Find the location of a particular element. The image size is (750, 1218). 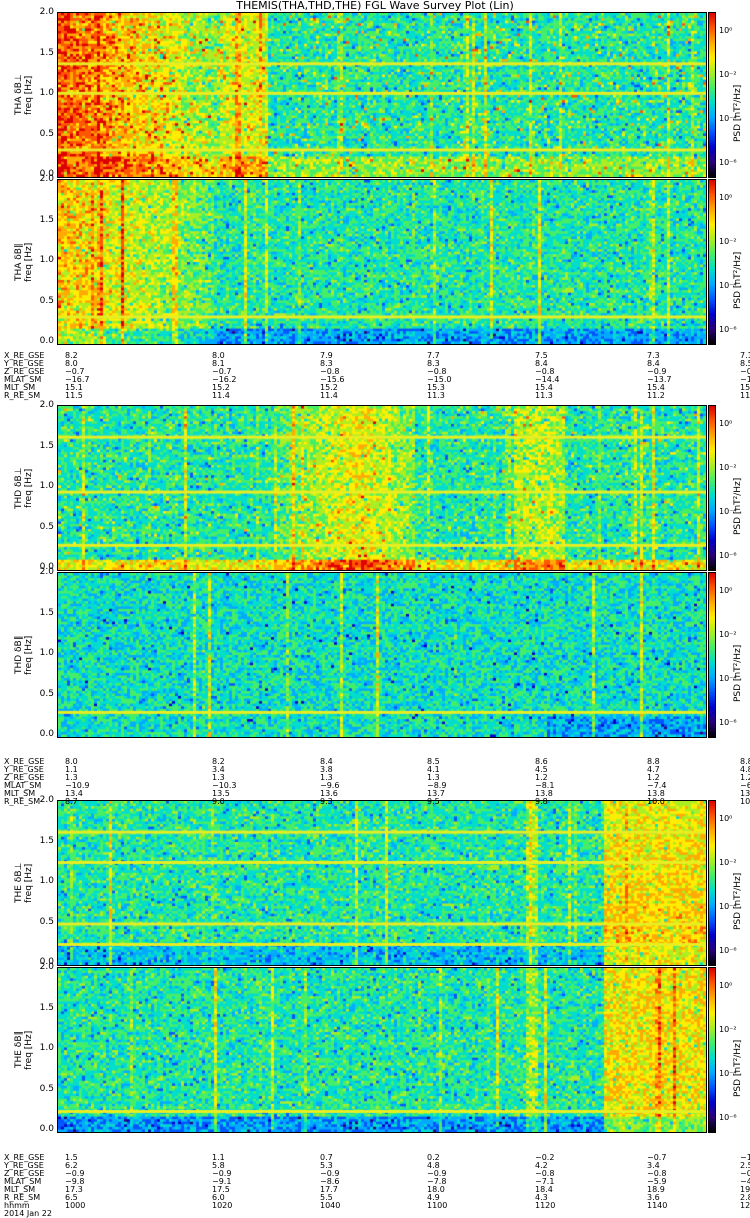

ephemeris-value: 11.3 is located at coordinates (436, 395).